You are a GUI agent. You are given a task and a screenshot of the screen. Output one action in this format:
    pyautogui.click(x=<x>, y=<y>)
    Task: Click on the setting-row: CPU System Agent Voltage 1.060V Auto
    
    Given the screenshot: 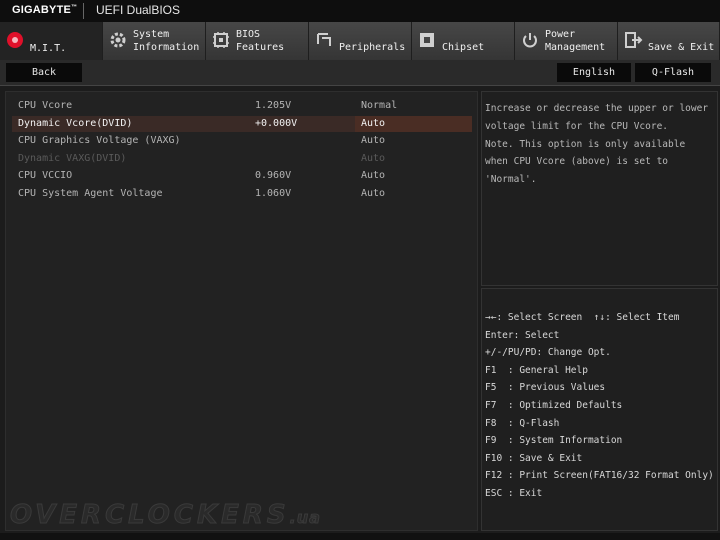 What is the action you would take?
    pyautogui.click(x=242, y=194)
    